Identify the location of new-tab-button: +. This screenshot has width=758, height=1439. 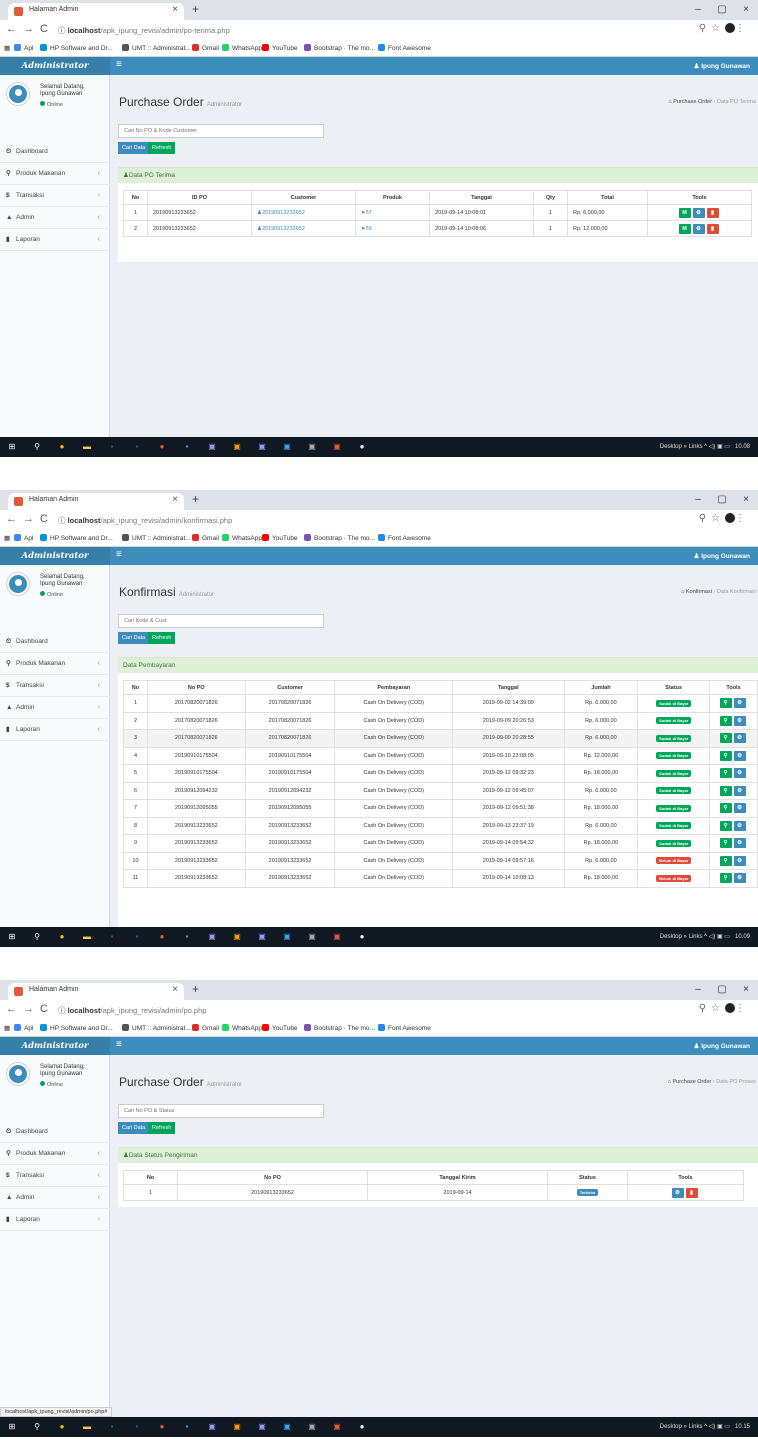
(195, 499).